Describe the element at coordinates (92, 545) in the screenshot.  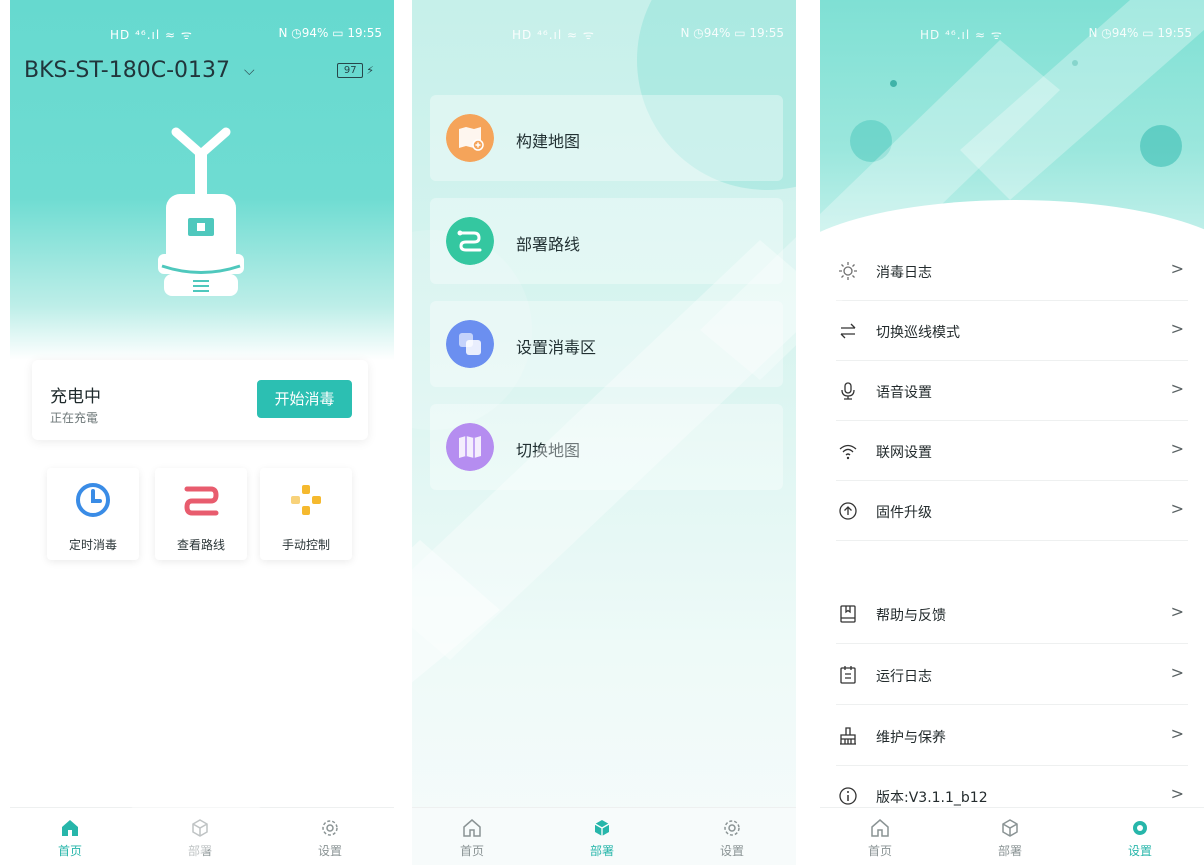
I see `quick-action-label: 定时消毒` at that location.